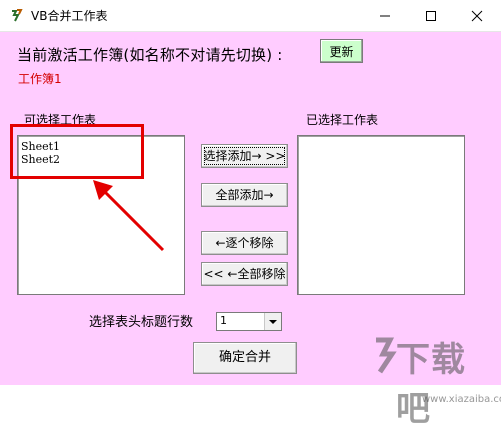  I want to click on add-selected-button: 选择添加→ >>, so click(244, 156).